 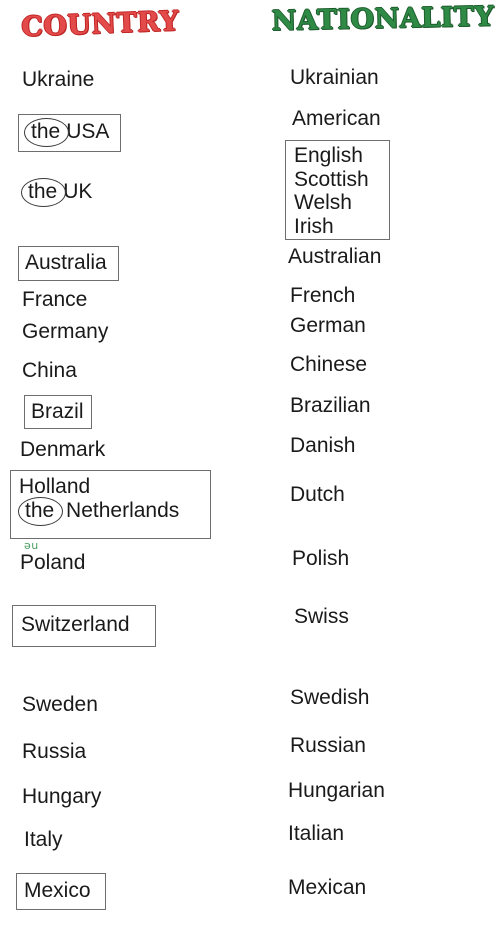 What do you see at coordinates (335, 256) in the screenshot?
I see `nationality-item-australian: Australian` at bounding box center [335, 256].